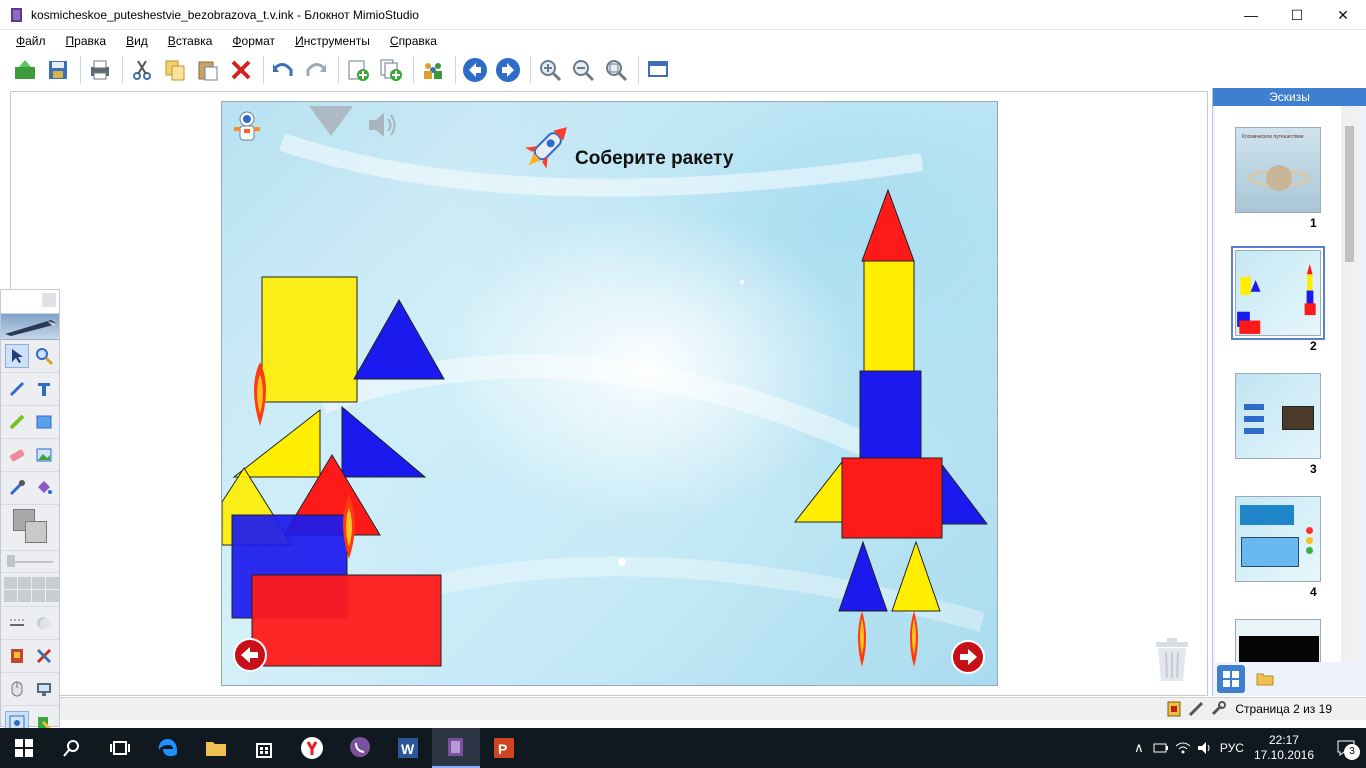 Image resolution: width=1366 pixels, height=768 pixels. I want to click on trash-icon, so click(1172, 660).